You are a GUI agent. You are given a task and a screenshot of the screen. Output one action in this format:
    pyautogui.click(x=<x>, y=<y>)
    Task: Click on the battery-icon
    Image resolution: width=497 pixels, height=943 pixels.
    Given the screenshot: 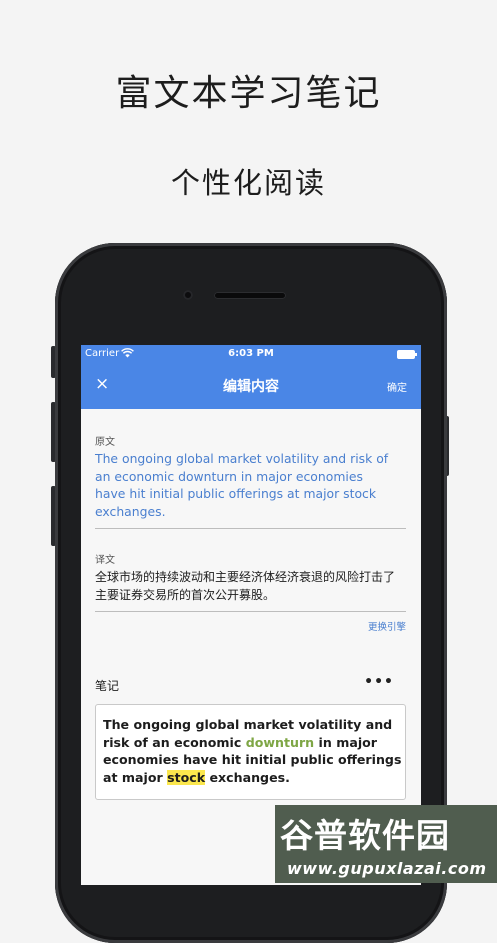 What is the action you would take?
    pyautogui.click(x=407, y=354)
    